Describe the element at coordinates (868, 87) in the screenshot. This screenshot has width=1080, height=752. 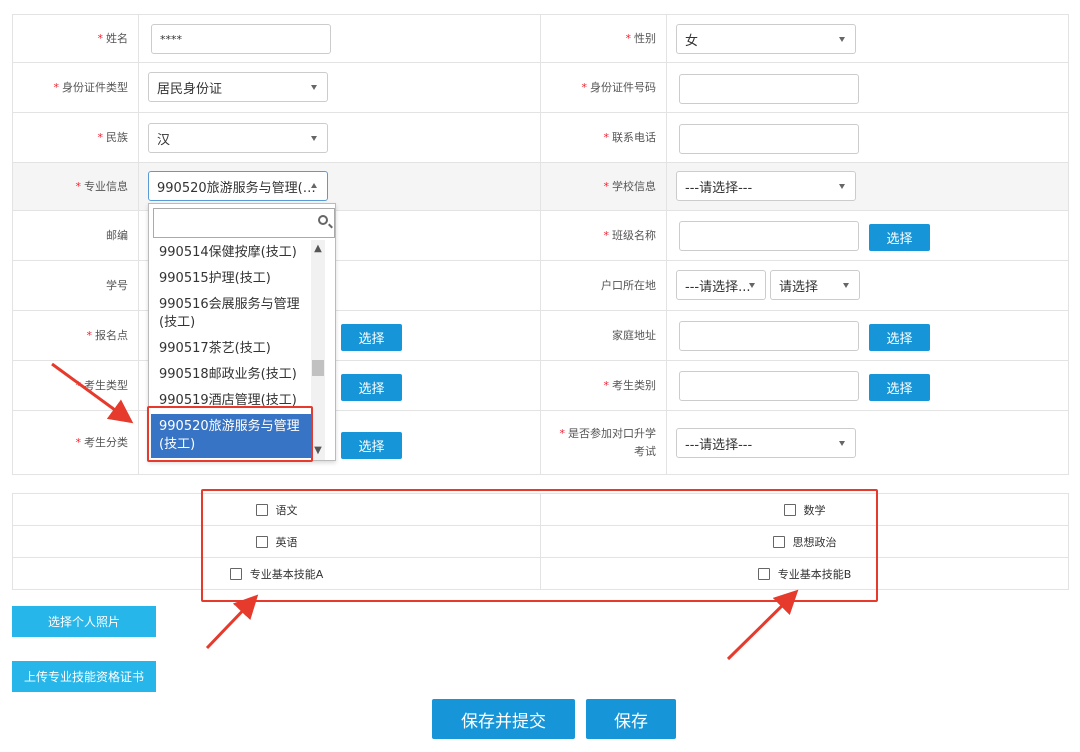
I see `id-number-cell` at that location.